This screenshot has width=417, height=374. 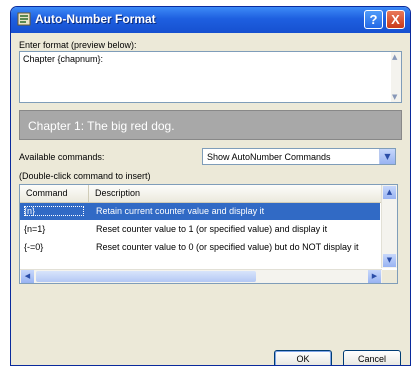 I want to click on format-scrollbar: ▲ ▼, so click(x=396, y=77).